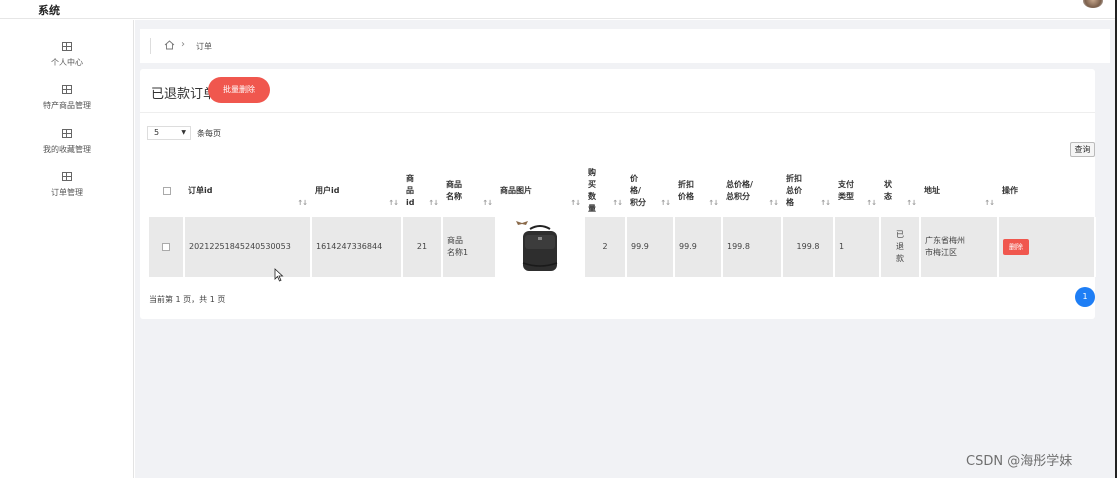 This screenshot has height=478, width=1117. I want to click on sidebar: 个人中心 特产商品管理 我的收藏管理 订单管理, so click(67, 249).